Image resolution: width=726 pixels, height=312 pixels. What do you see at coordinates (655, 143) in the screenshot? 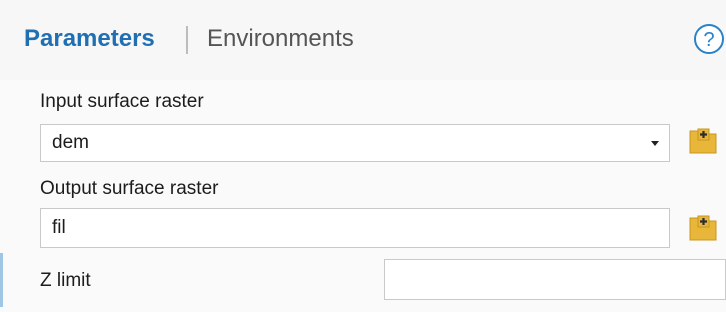
I see `chevron-down-icon` at bounding box center [655, 143].